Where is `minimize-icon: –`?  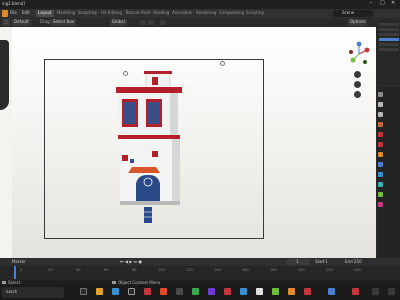
minimize-icon: – is located at coordinates (371, 3).